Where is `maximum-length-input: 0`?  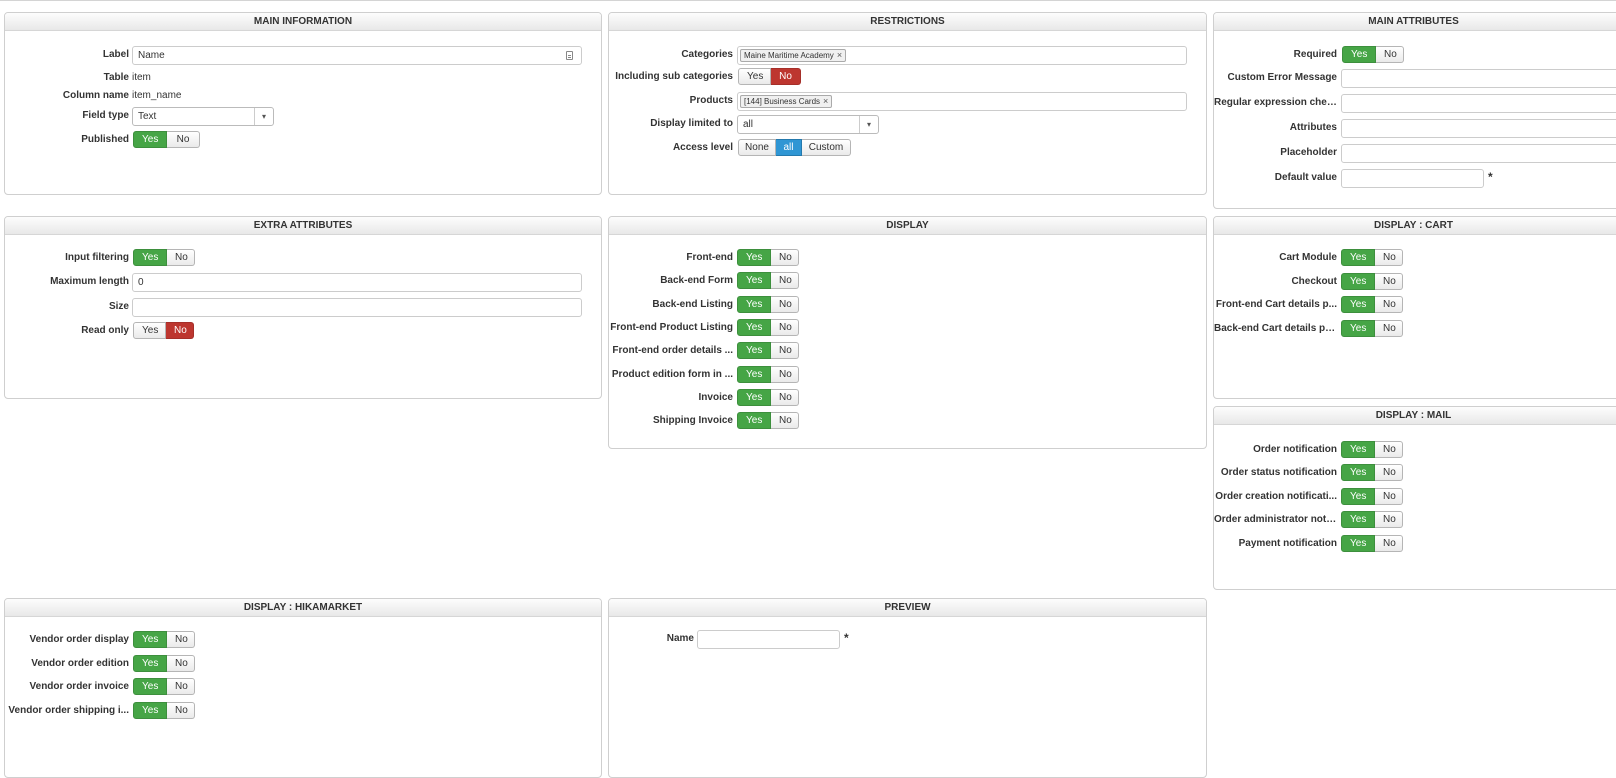 maximum-length-input: 0 is located at coordinates (357, 282).